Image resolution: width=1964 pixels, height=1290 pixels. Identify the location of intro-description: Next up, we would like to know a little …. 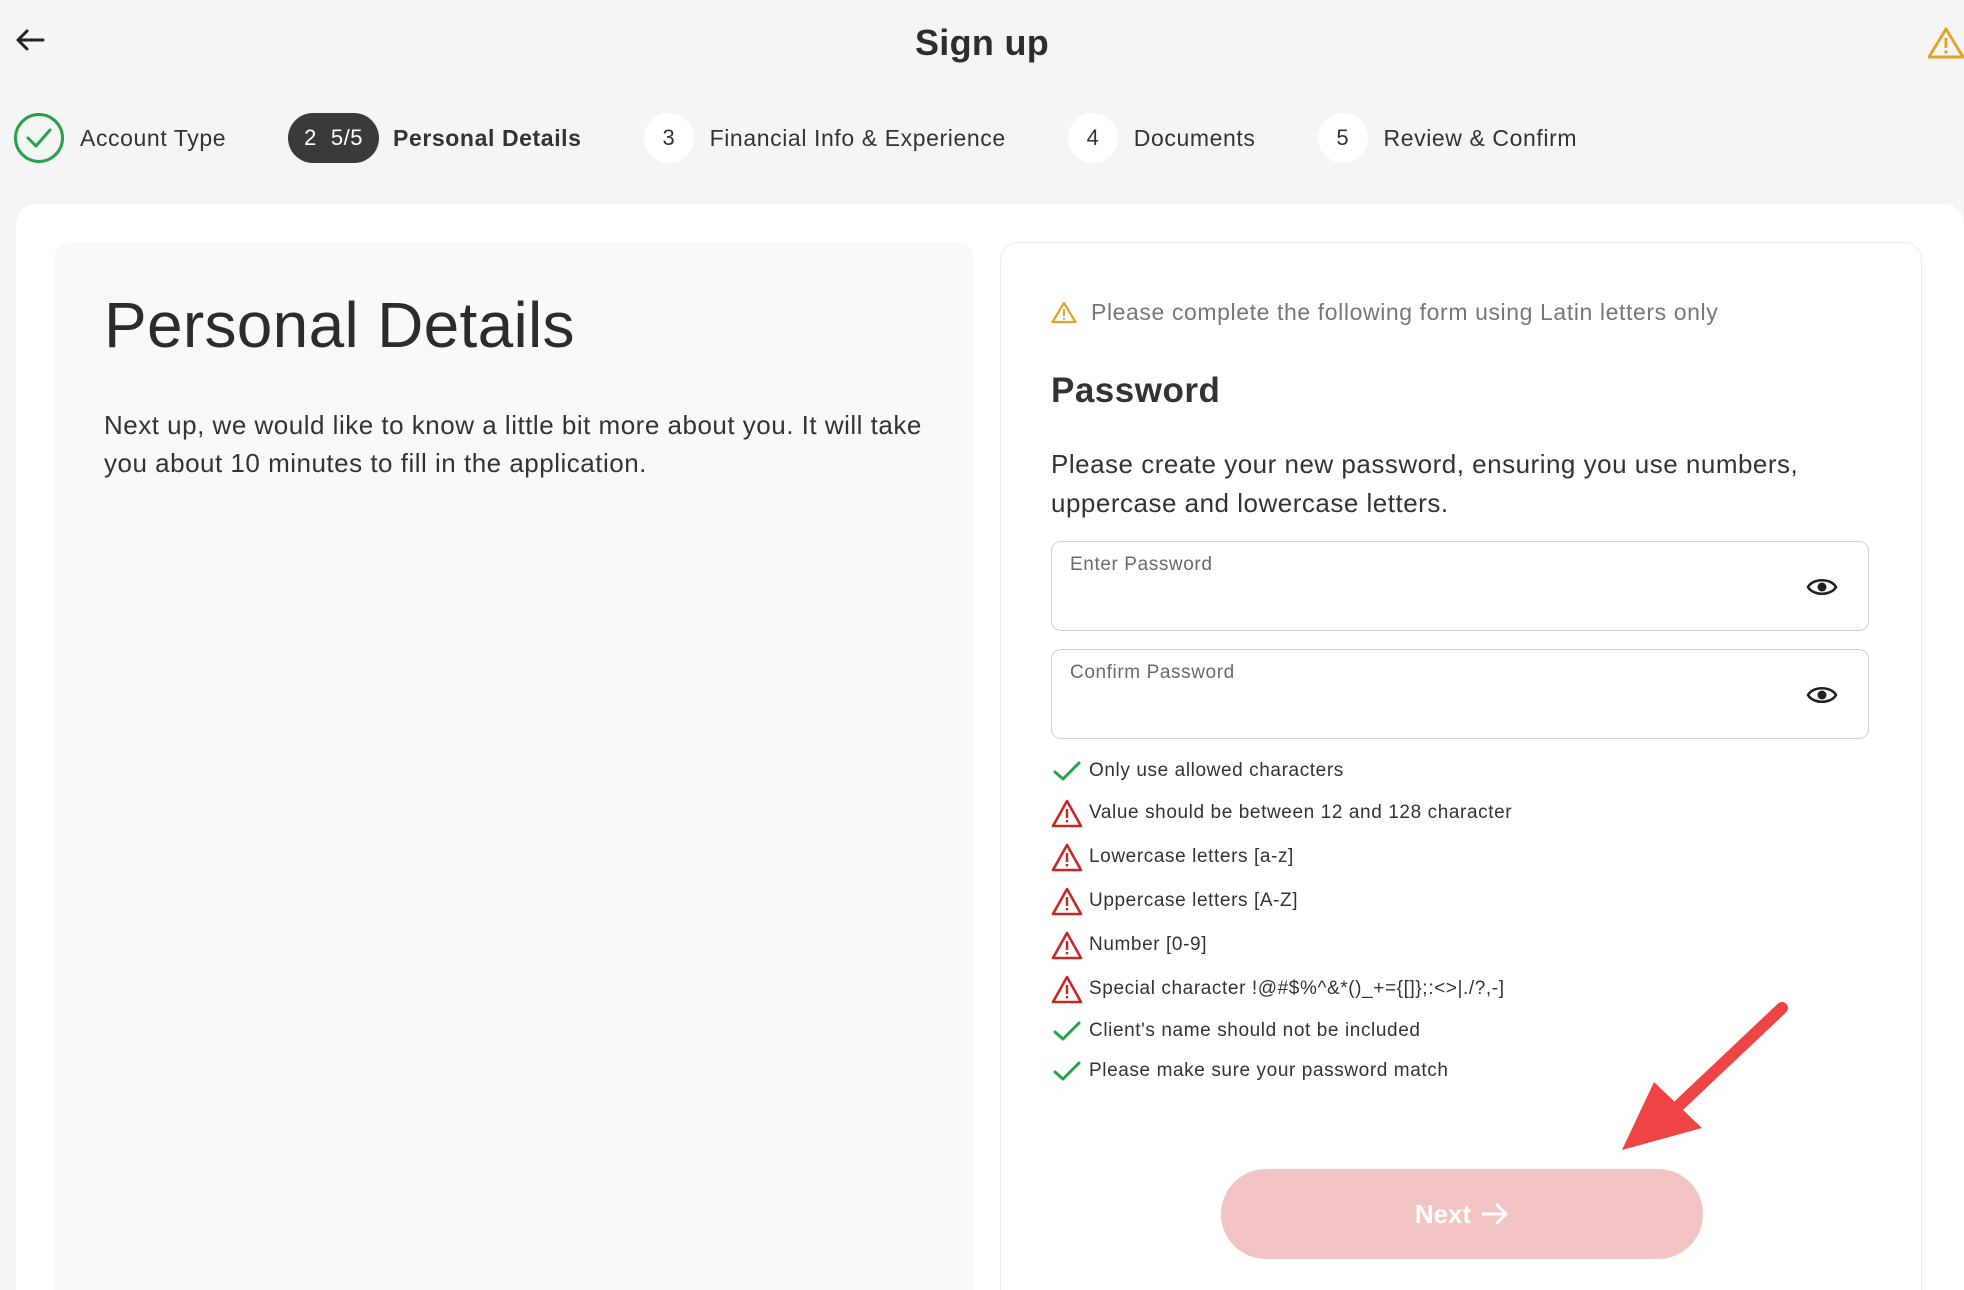
(513, 444).